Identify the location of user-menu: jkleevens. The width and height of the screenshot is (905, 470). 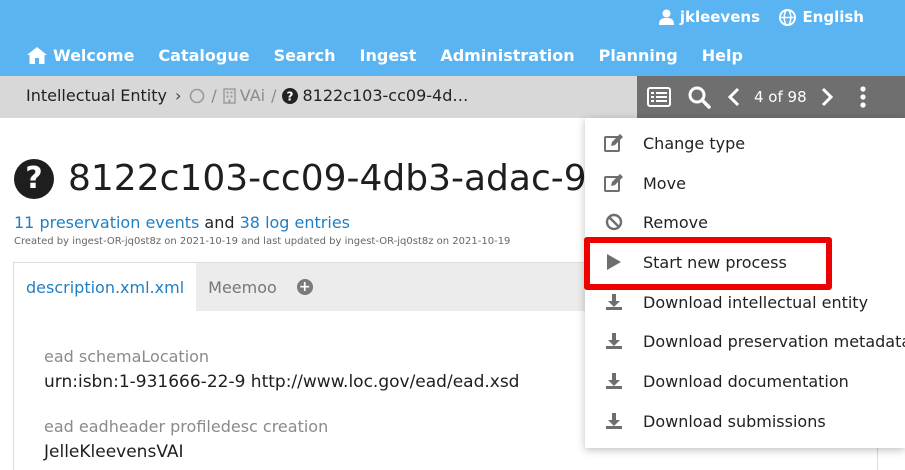
(709, 17).